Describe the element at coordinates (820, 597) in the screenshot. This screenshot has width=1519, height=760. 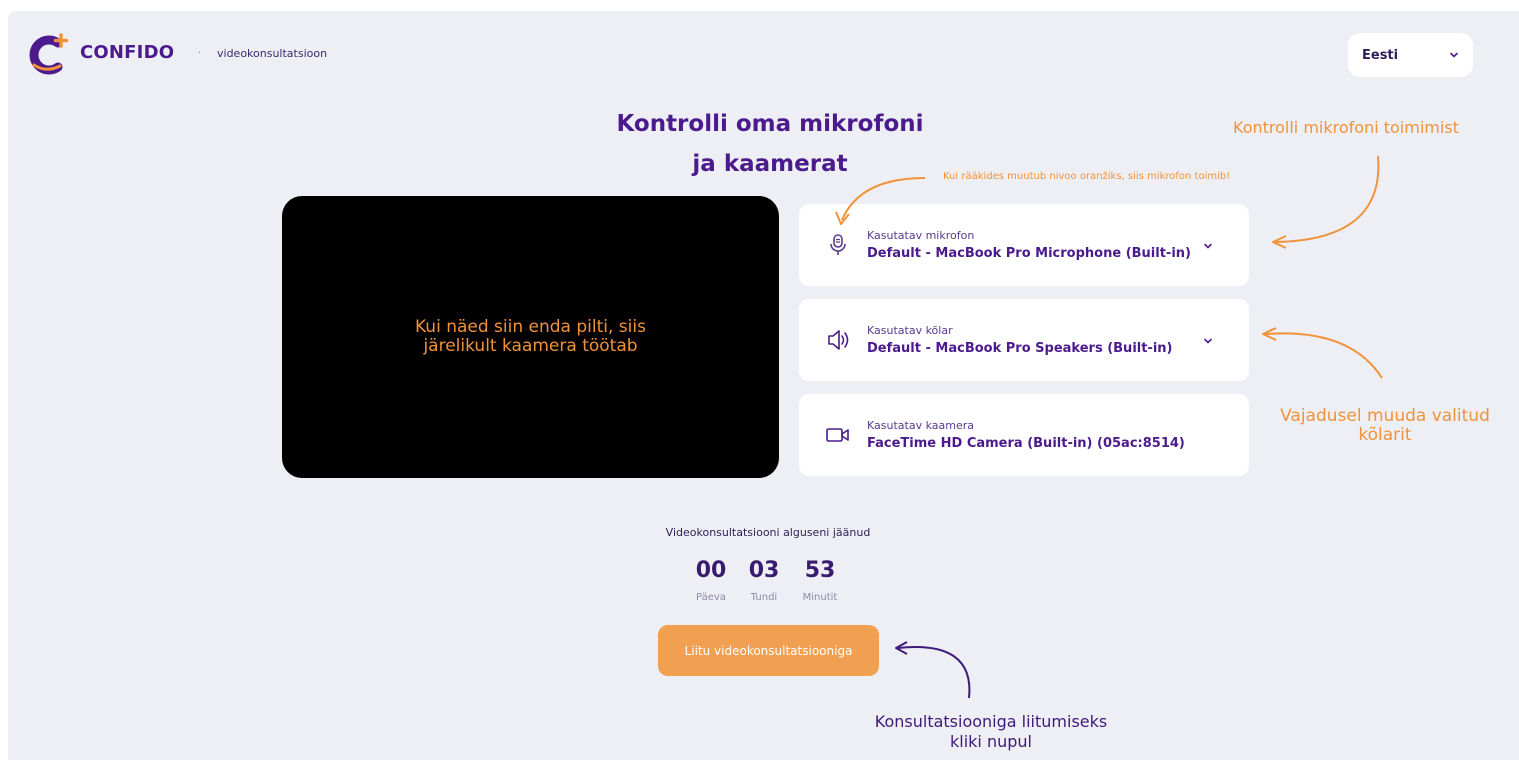
I see `countdown-minutes-label: Minutit` at that location.